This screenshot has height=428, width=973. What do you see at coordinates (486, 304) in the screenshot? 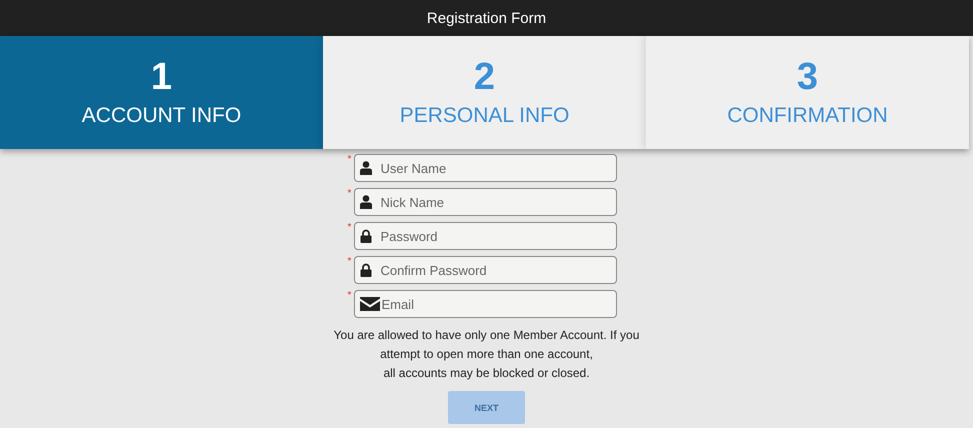
I see `input-field: Email` at bounding box center [486, 304].